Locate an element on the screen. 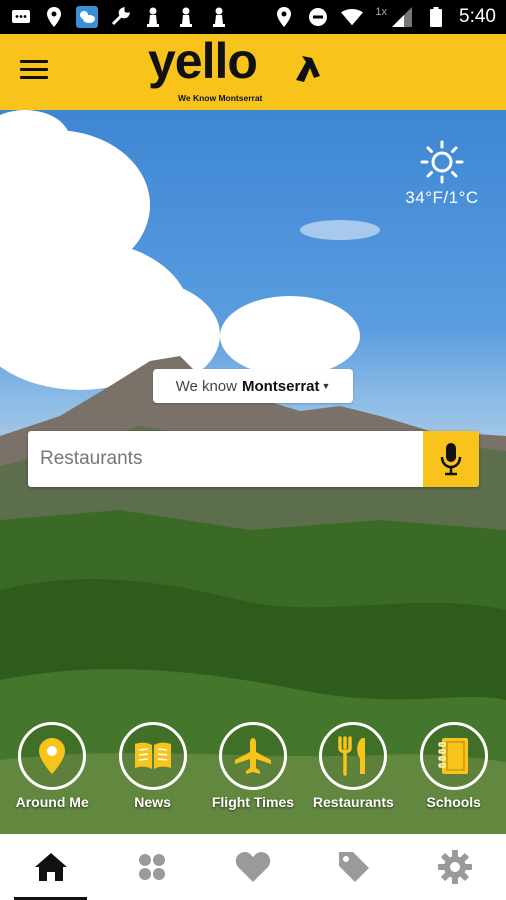  grid-dots-icon is located at coordinates (151, 867).